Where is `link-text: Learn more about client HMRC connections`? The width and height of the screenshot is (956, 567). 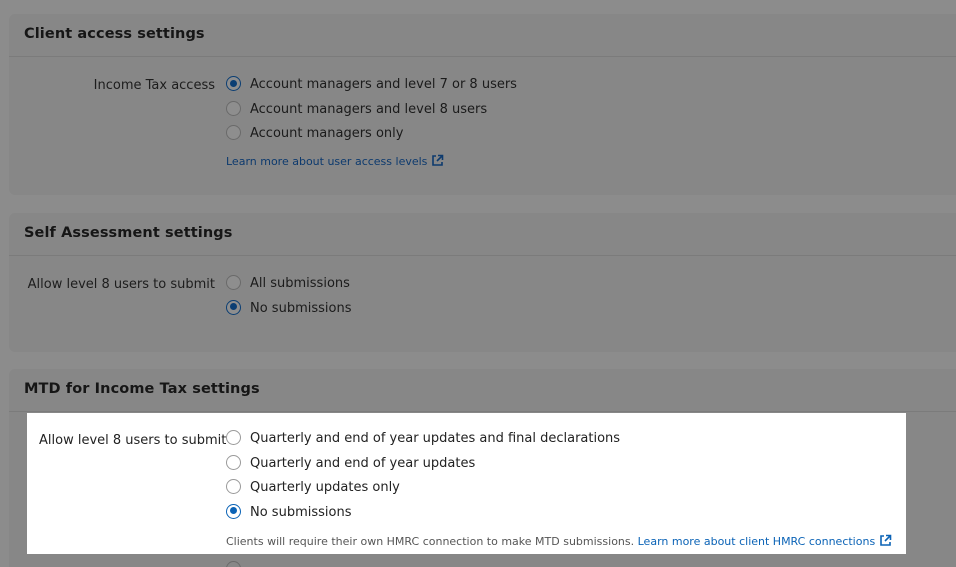
link-text: Learn more about client HMRC connections is located at coordinates (756, 541).